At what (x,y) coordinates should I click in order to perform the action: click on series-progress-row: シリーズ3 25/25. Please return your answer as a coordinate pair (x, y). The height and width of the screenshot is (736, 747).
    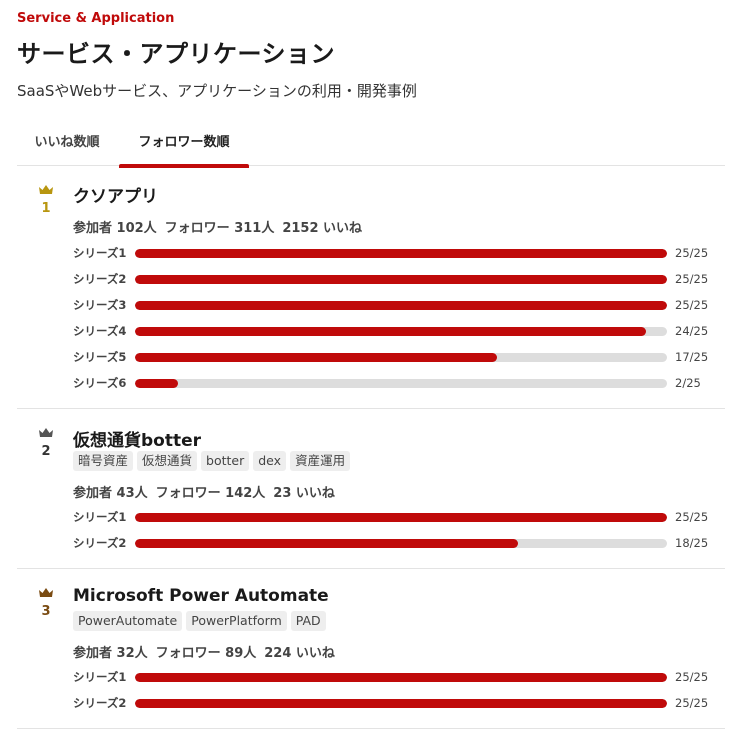
    Looking at the image, I should click on (398, 305).